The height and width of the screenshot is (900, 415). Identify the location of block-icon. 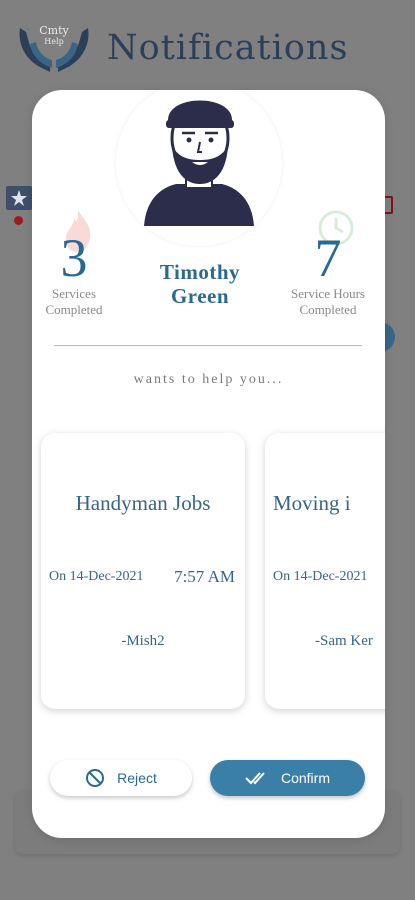
(95, 778).